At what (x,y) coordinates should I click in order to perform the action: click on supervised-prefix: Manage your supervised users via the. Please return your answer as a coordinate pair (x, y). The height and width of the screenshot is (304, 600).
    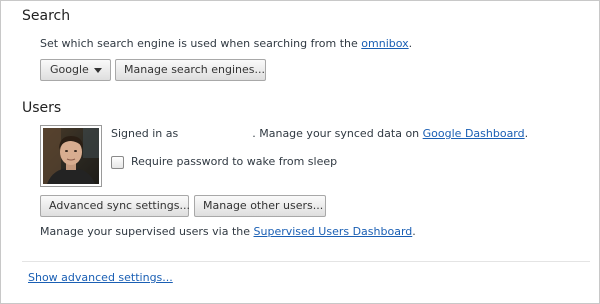
    Looking at the image, I should click on (147, 231).